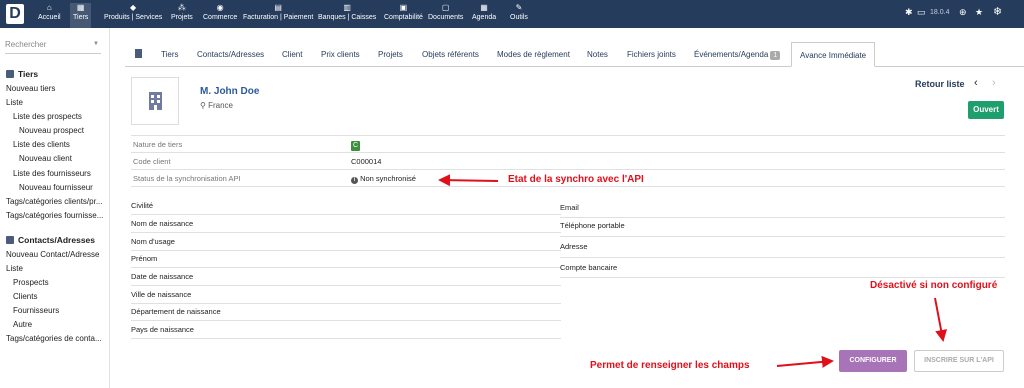  I want to click on field-date-naissance: Date de naissance, so click(346, 277).